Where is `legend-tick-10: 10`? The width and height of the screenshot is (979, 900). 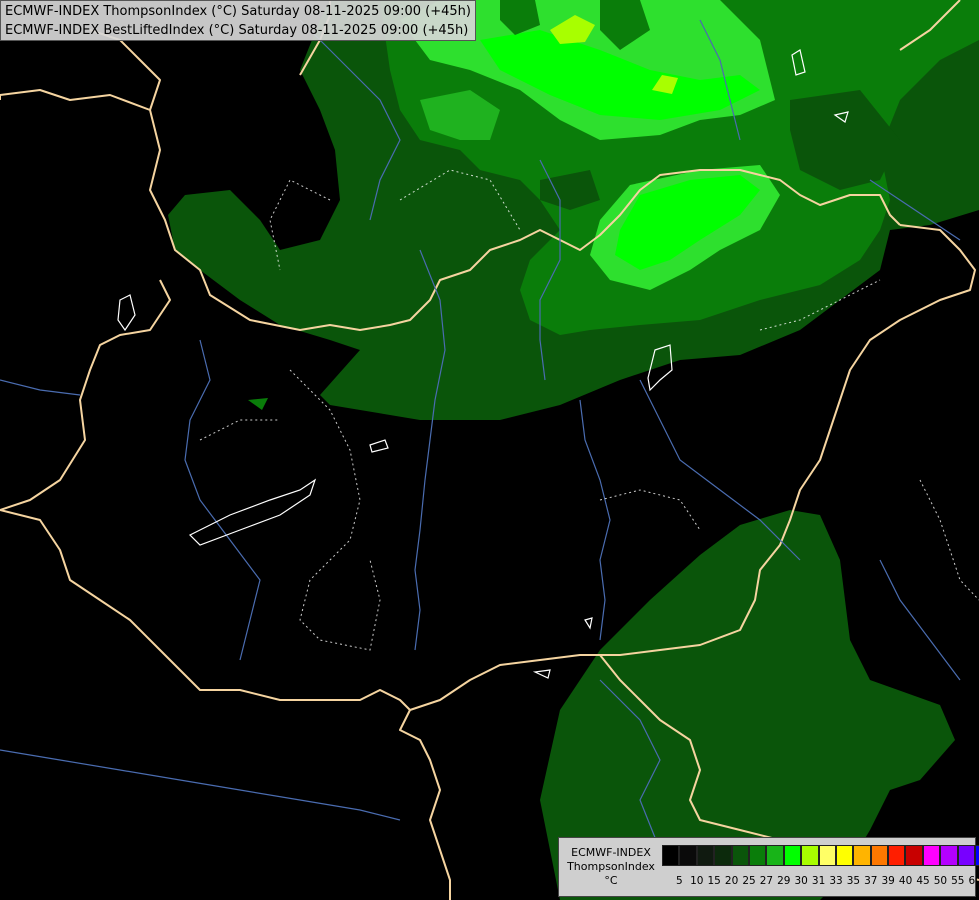 legend-tick-10: 10 is located at coordinates (697, 881).